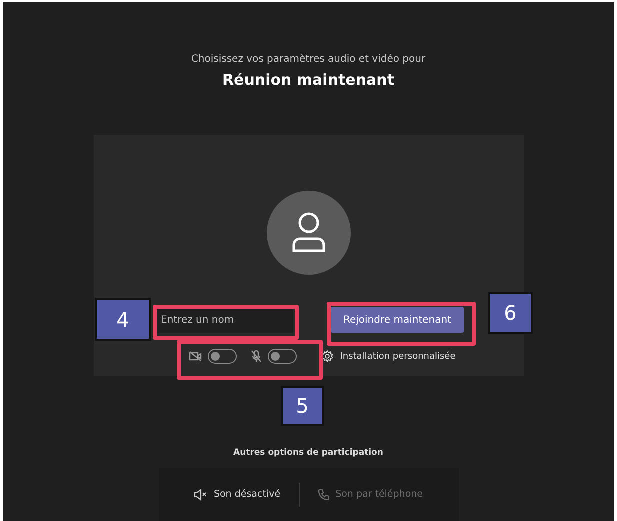  I want to click on callout-number: 5, so click(302, 406).